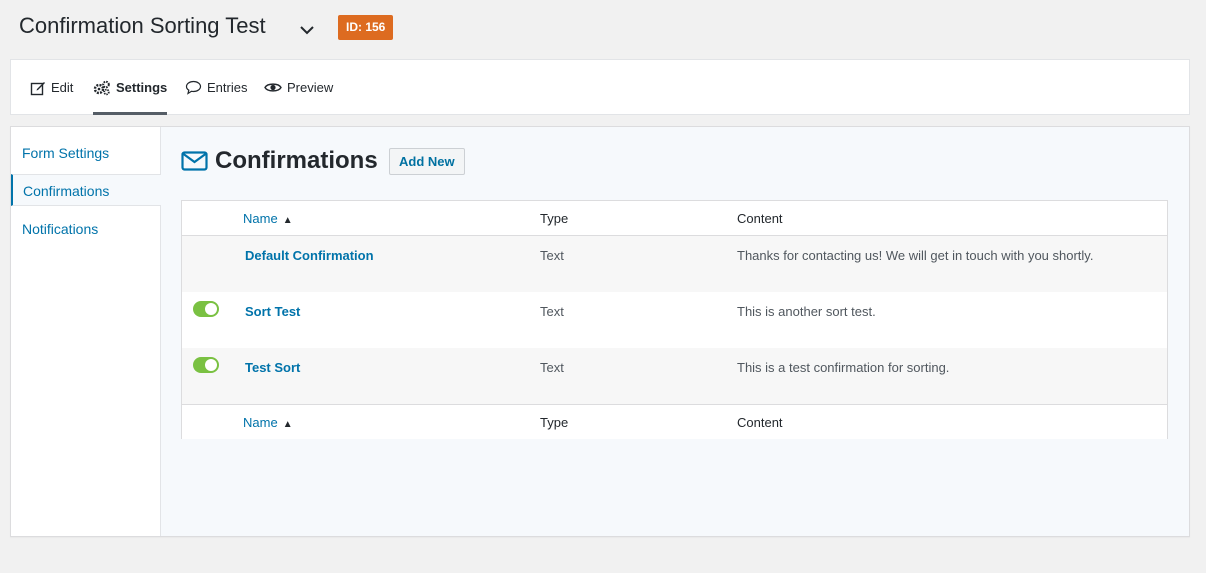 This screenshot has height=573, width=1206. Describe the element at coordinates (310, 87) in the screenshot. I see `toolbar-preview-label: Preview` at that location.